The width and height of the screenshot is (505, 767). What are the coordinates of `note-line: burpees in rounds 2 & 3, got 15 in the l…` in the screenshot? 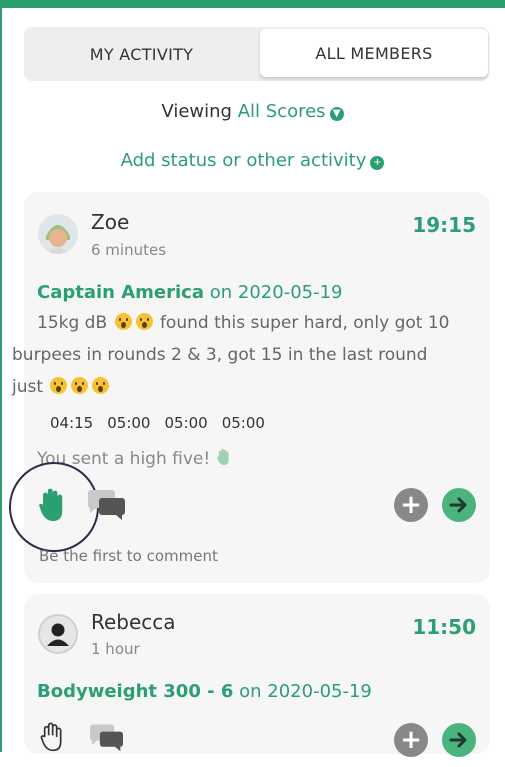 It's located at (220, 355).